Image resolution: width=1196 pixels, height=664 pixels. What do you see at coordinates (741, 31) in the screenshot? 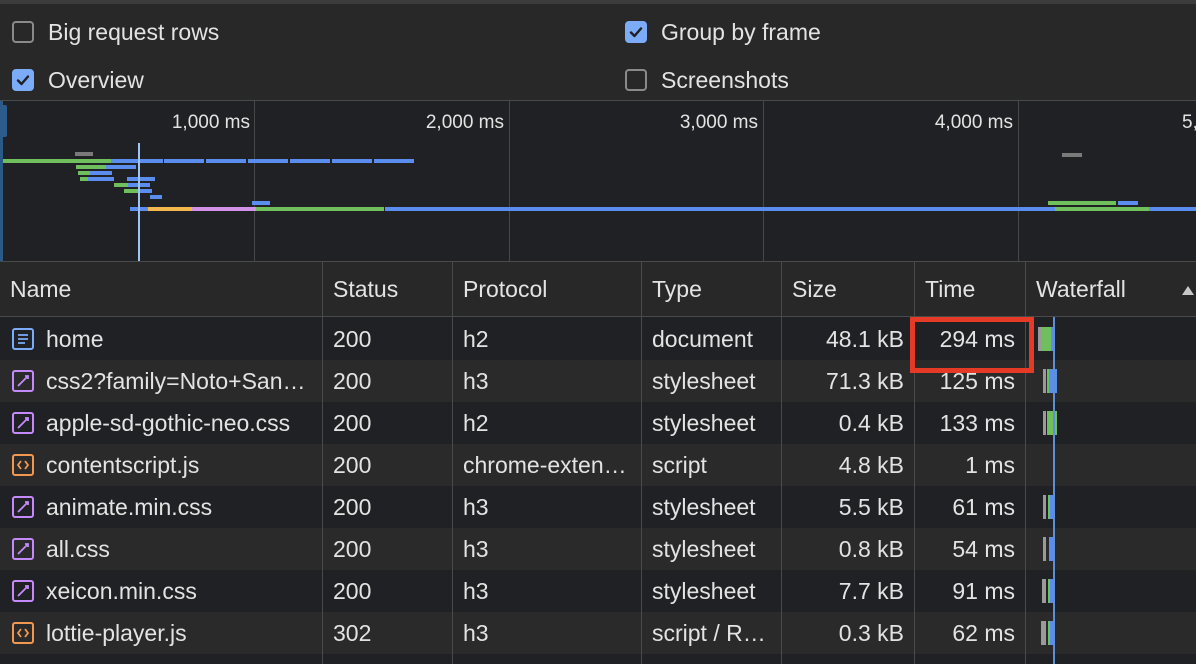
I see `group-by-frame-label: Group by frame` at bounding box center [741, 31].